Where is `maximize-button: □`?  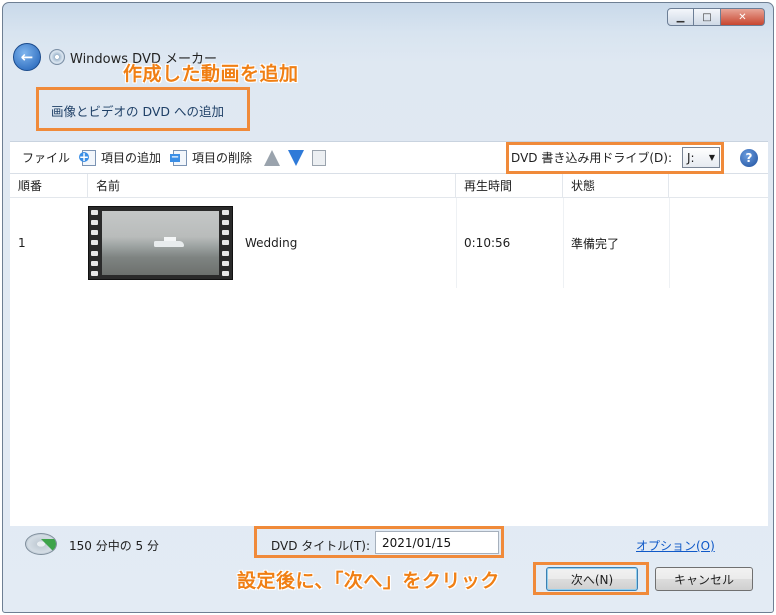
maximize-button: □ is located at coordinates (707, 17).